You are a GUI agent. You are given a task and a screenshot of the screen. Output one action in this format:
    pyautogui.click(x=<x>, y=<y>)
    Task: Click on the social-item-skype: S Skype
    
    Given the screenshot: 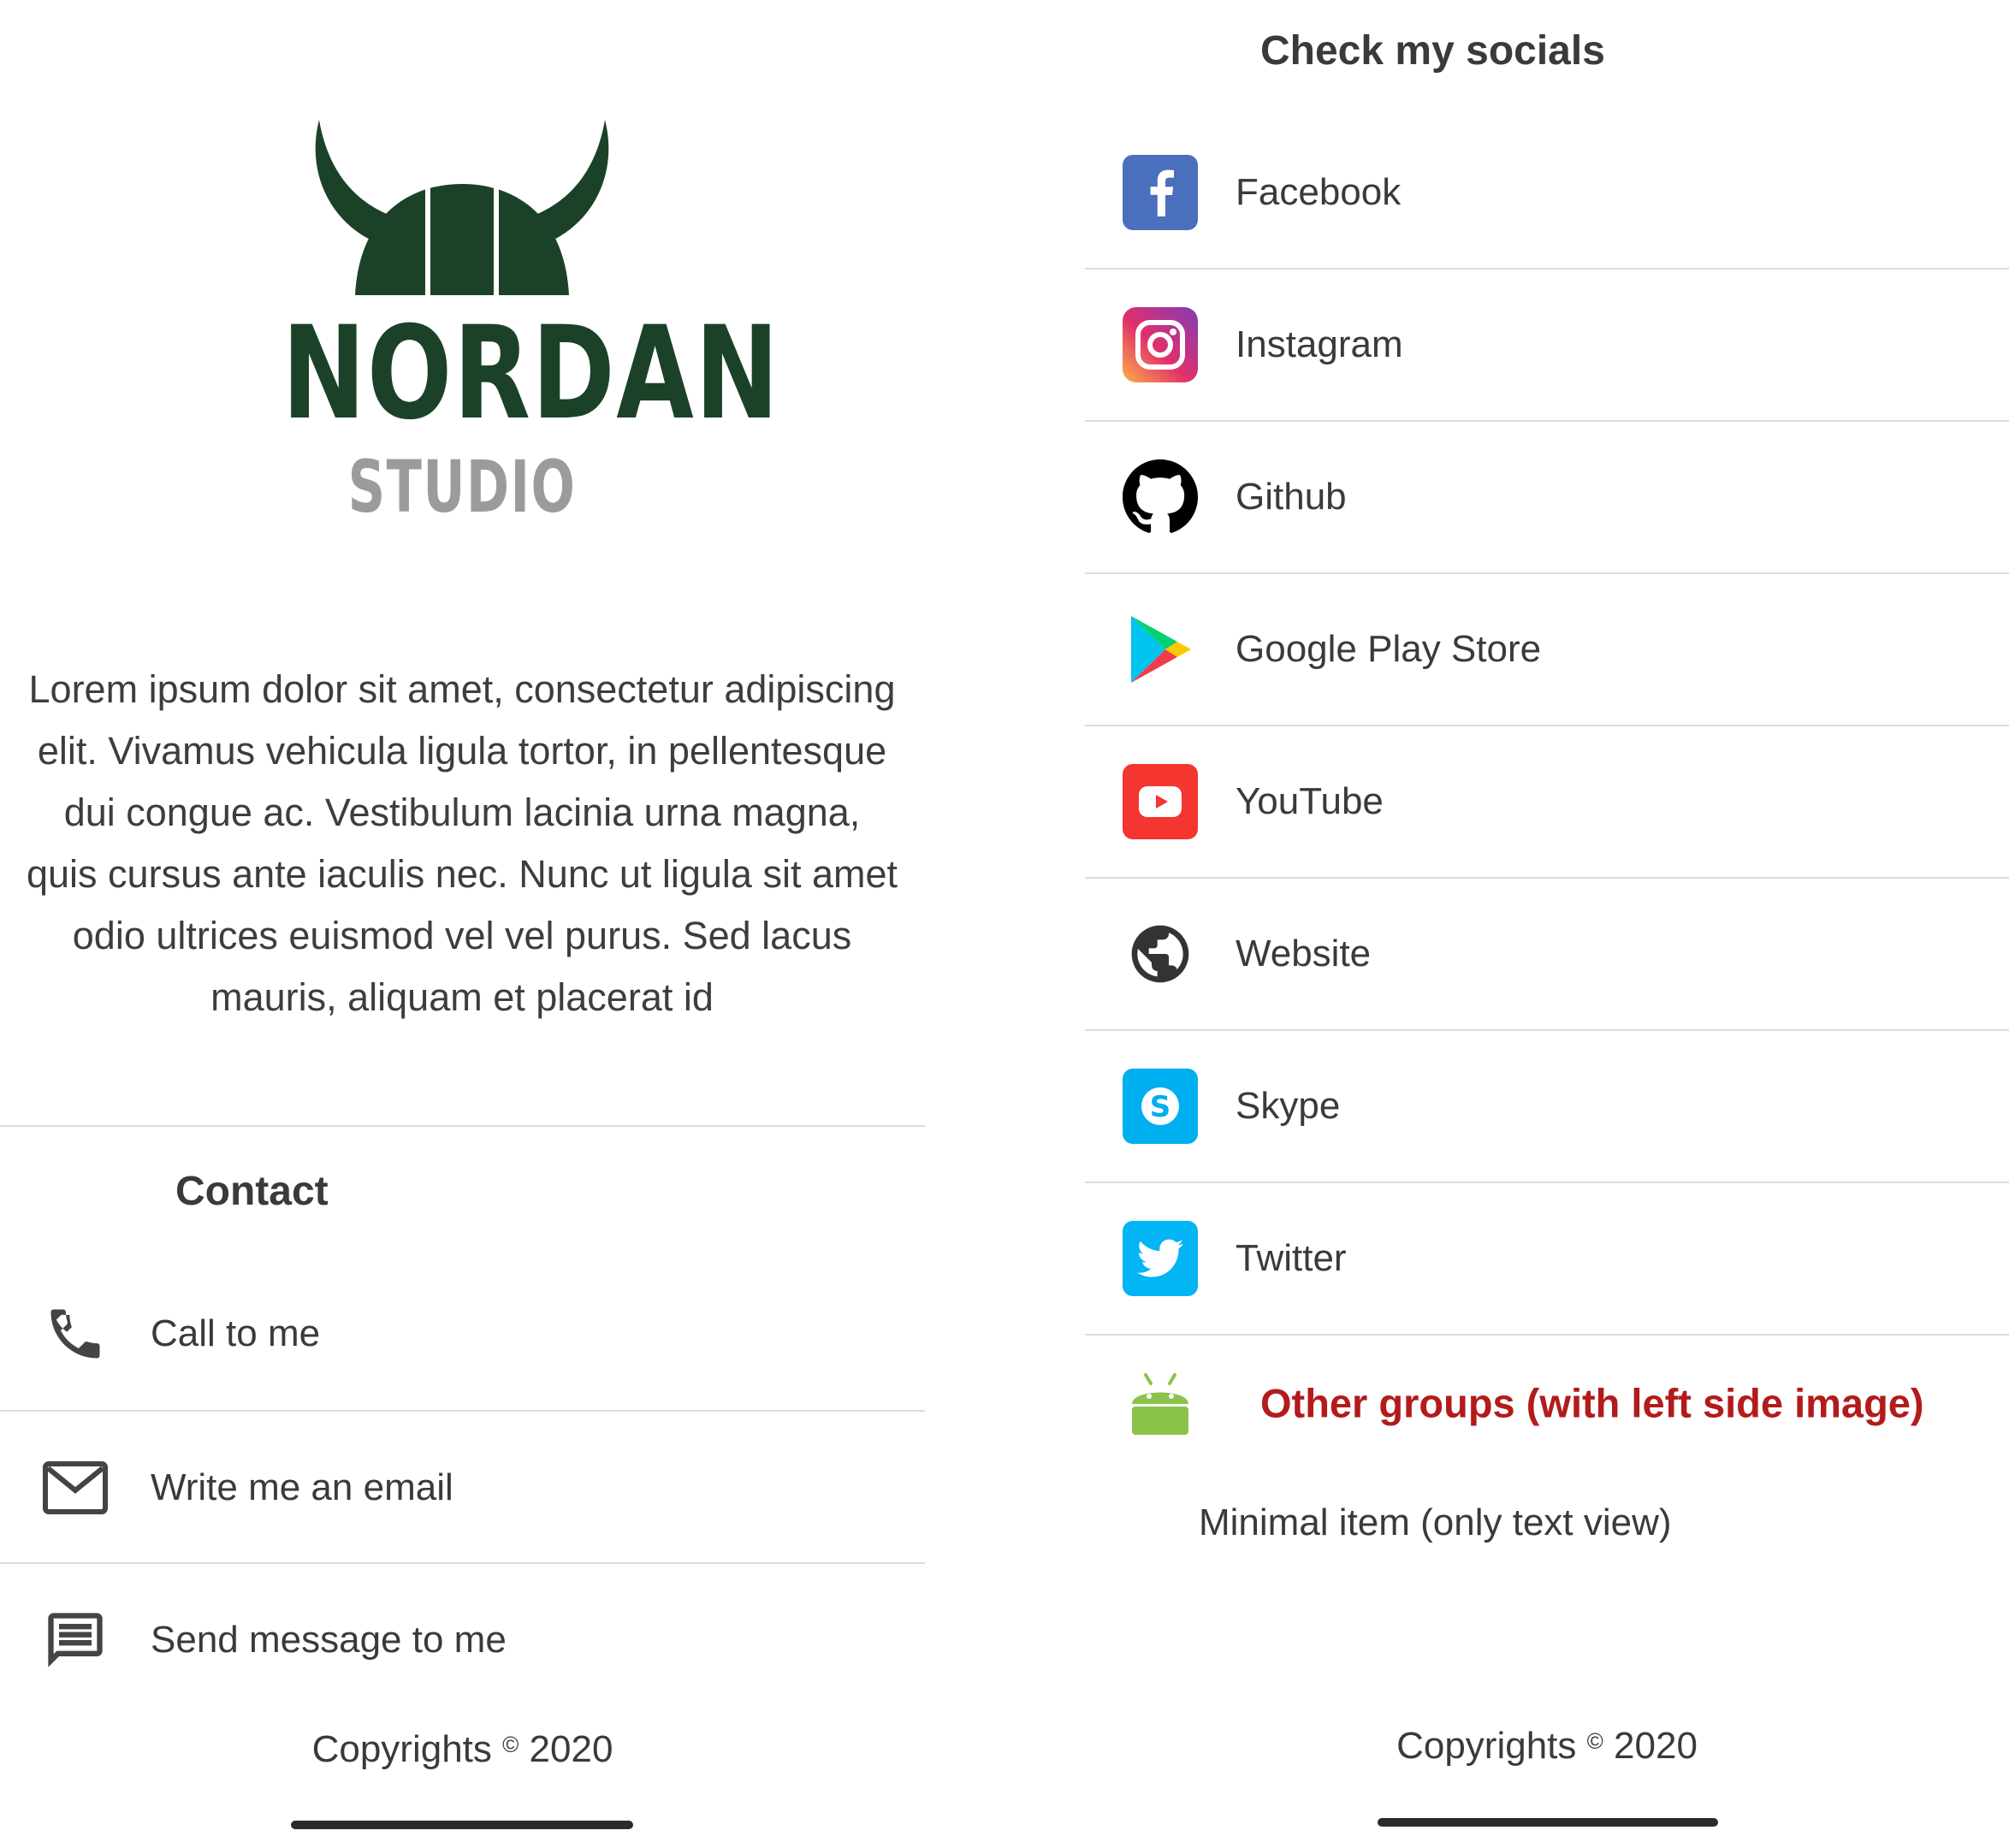 What is the action you would take?
    pyautogui.click(x=1547, y=1106)
    